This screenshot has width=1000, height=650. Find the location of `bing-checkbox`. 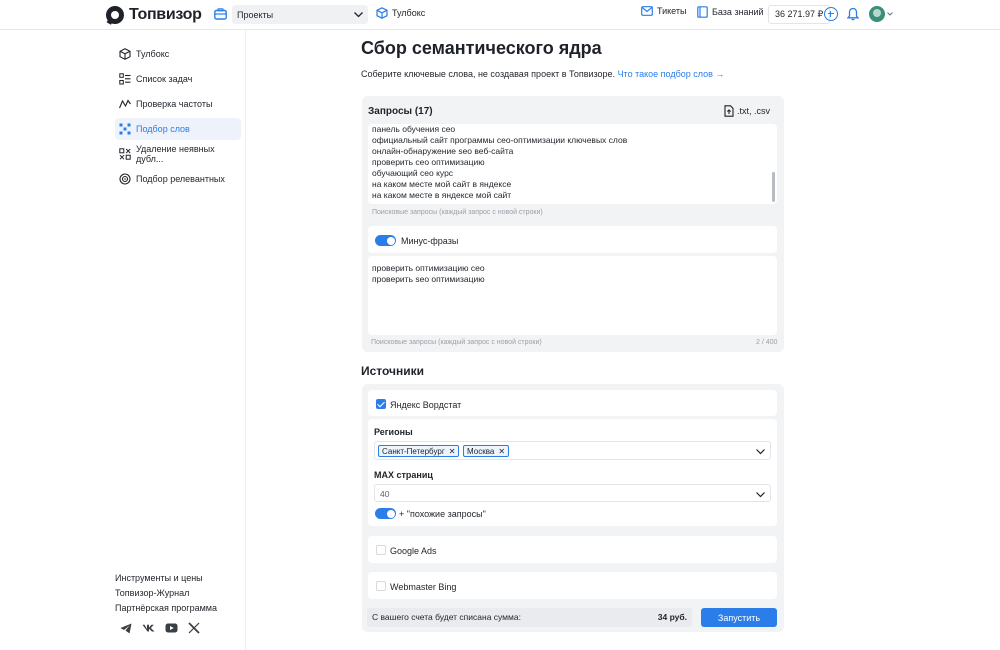

bing-checkbox is located at coordinates (381, 586).